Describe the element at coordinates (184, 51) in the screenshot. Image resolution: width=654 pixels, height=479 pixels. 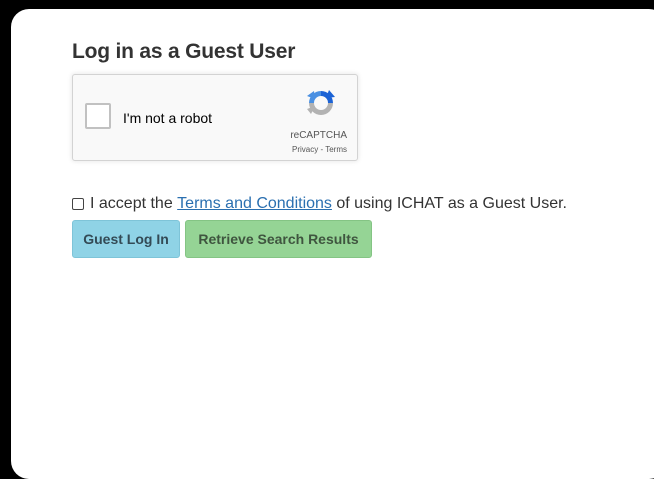
I see `page-title: Log in as a Guest User` at that location.